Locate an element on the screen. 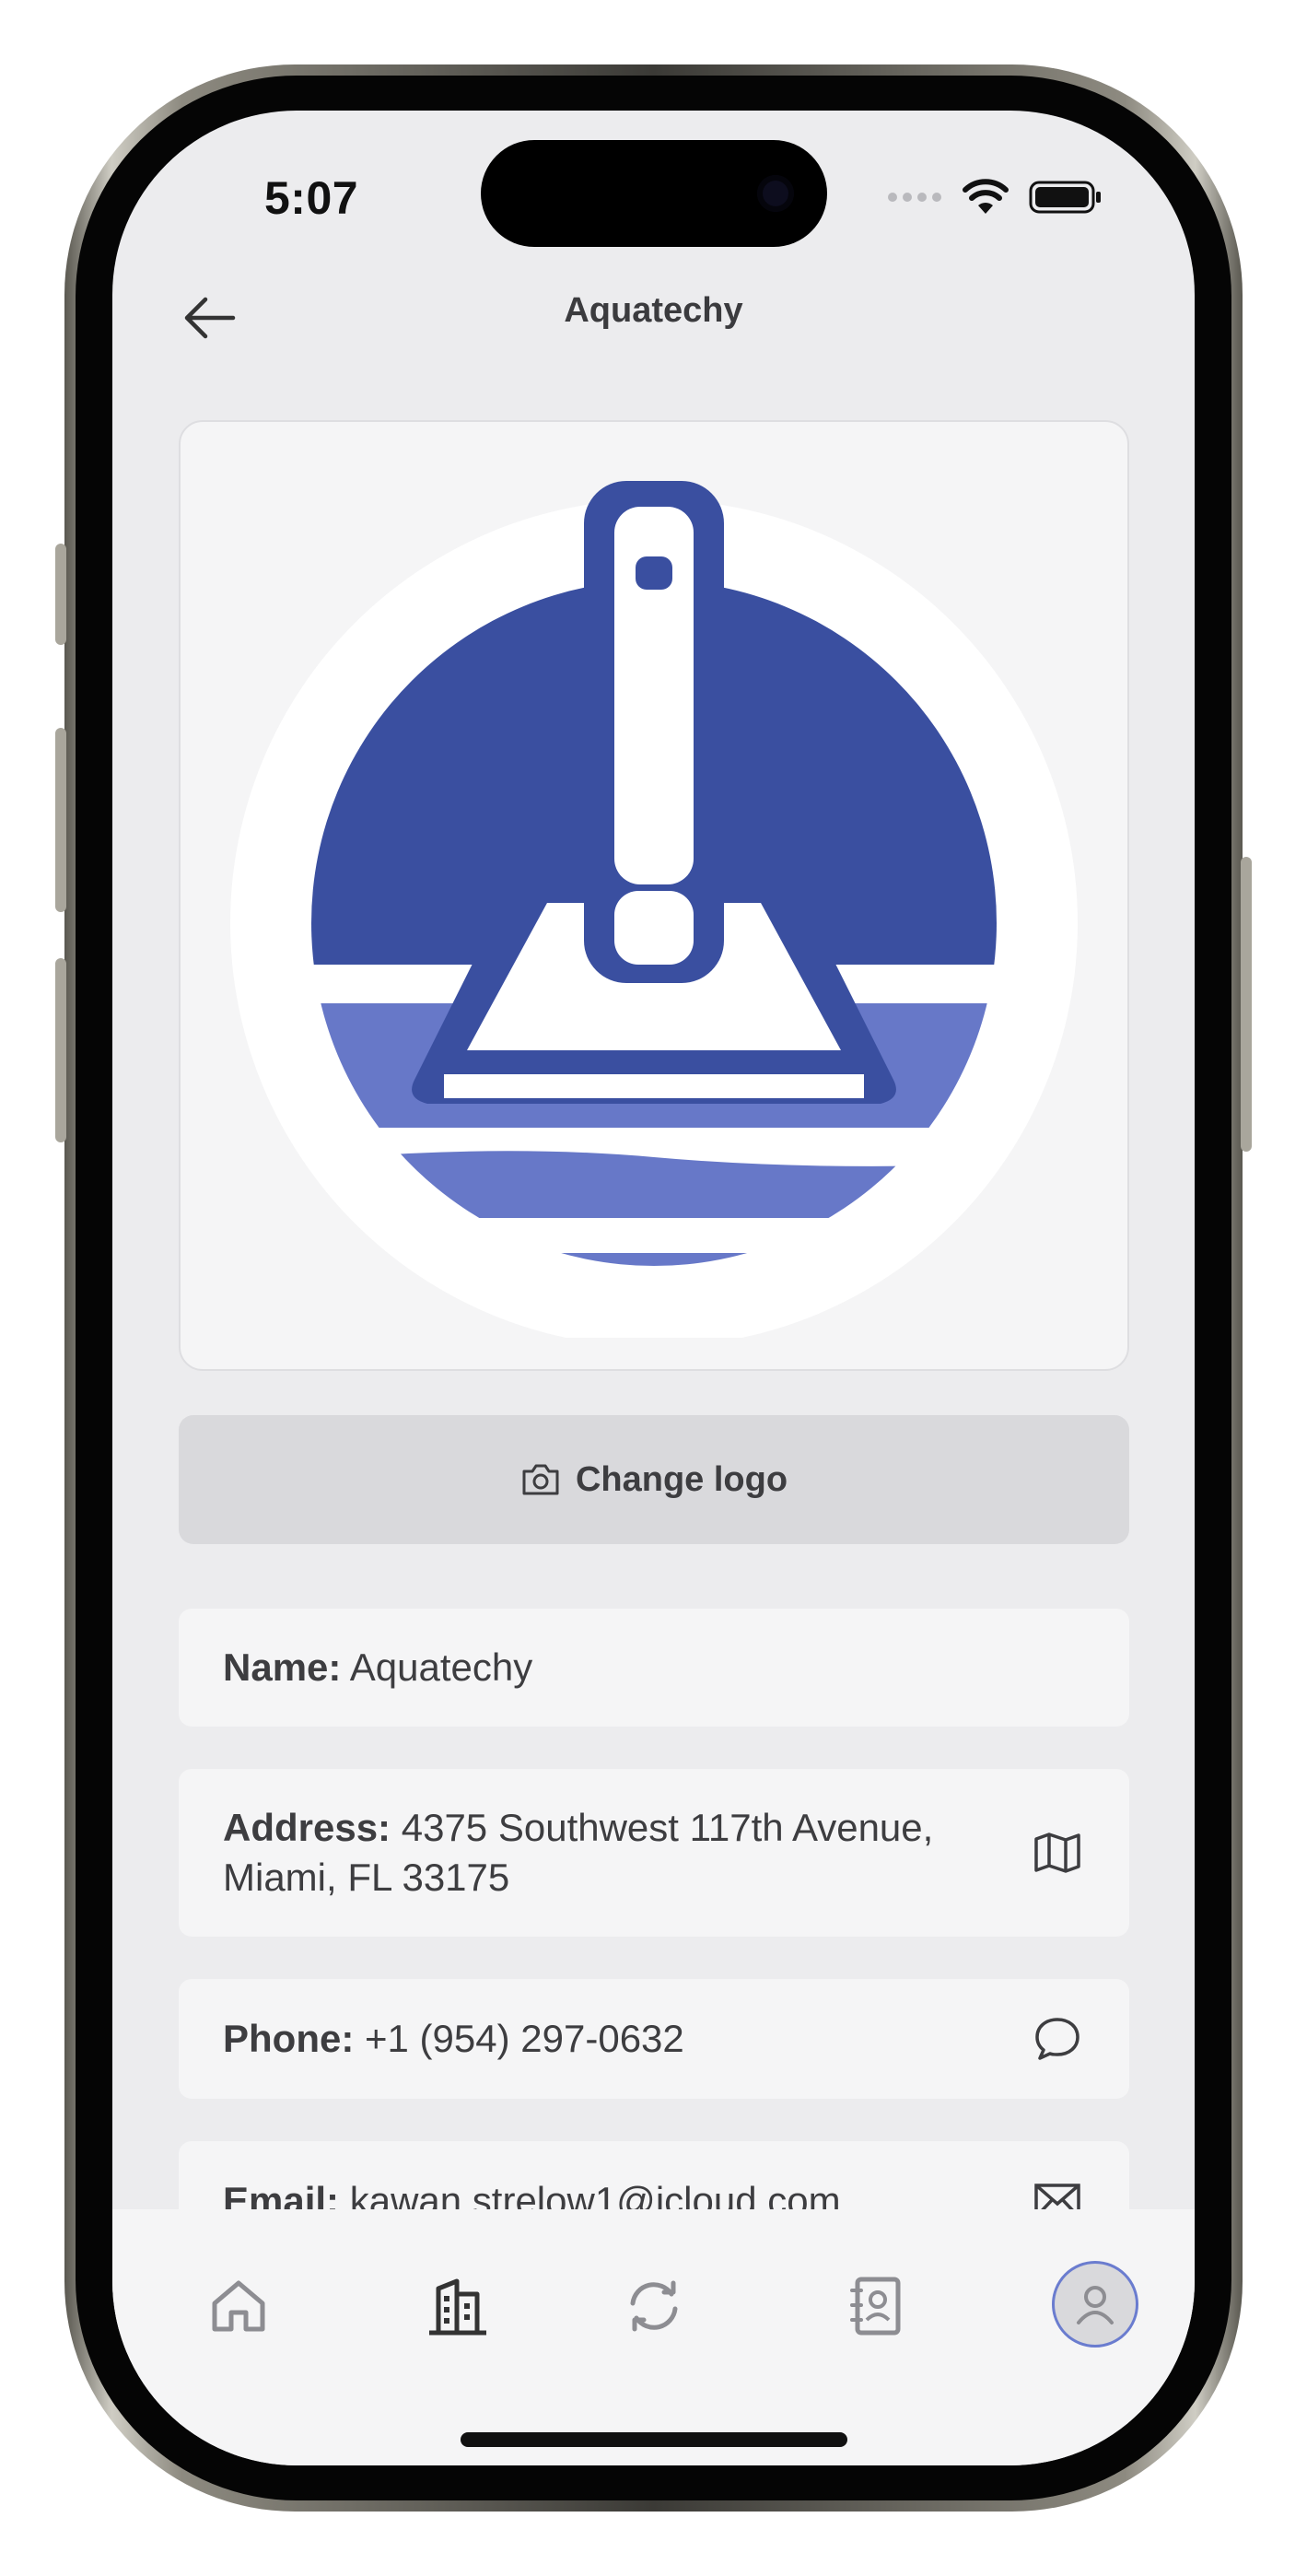 Image resolution: width=1307 pixels, height=2576 pixels. action-button is located at coordinates (61, 594).